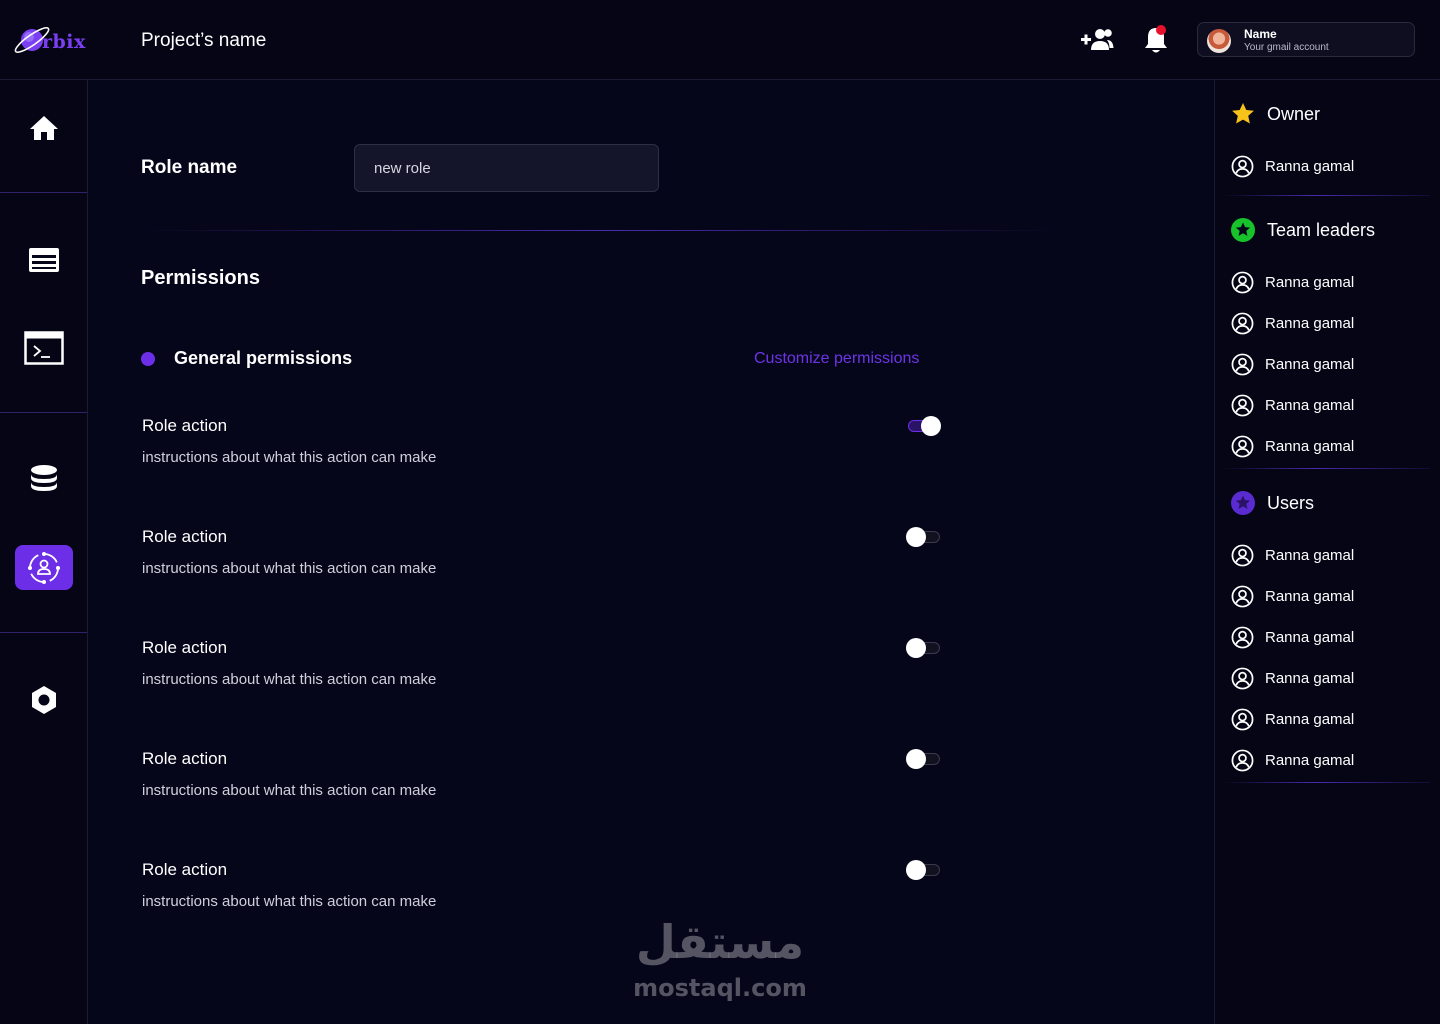 This screenshot has width=1440, height=1024. What do you see at coordinates (203, 41) in the screenshot?
I see `project-name: Project’s name` at bounding box center [203, 41].